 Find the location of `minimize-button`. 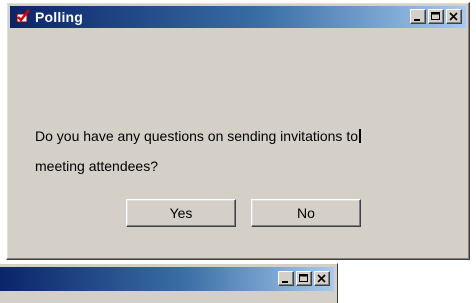

minimize-button is located at coordinates (418, 16).